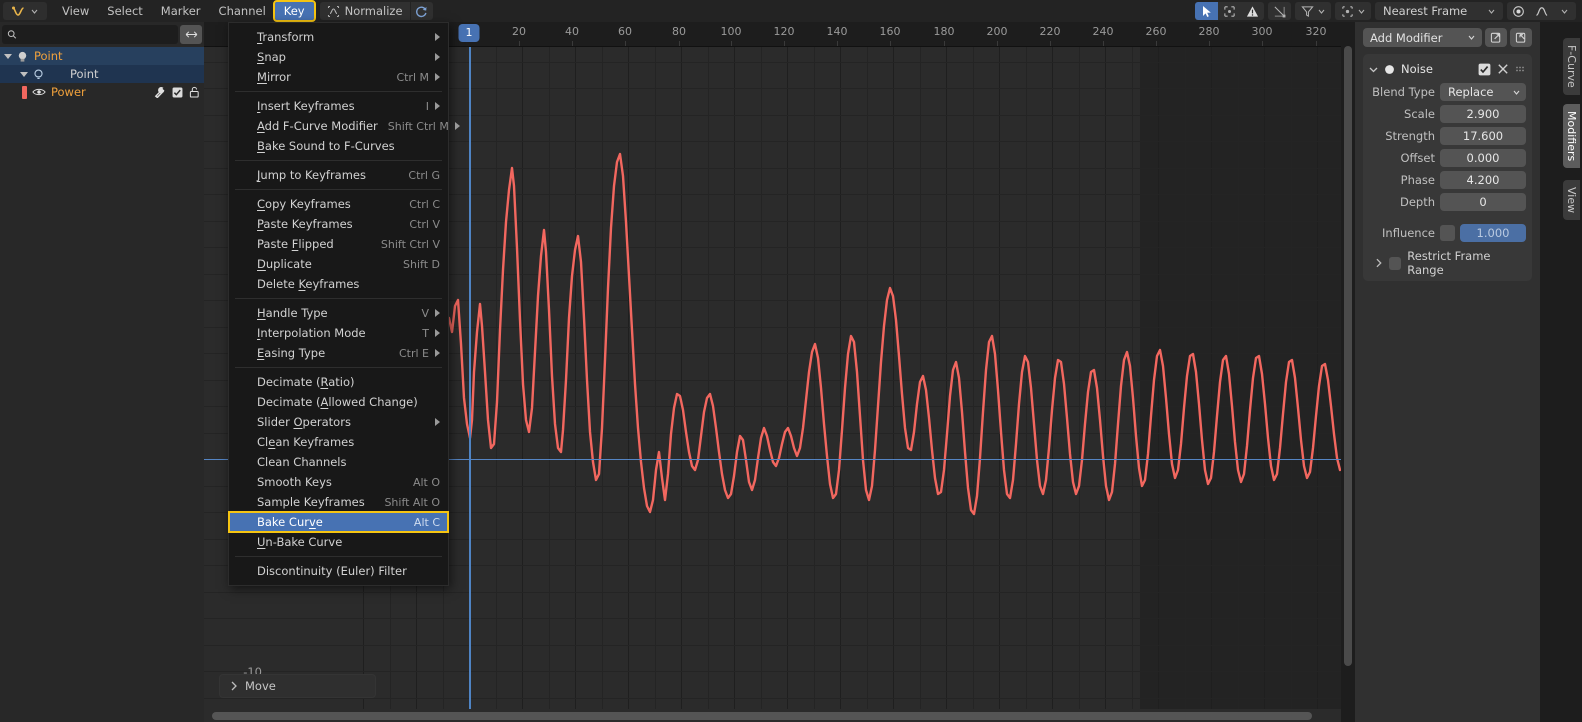 This screenshot has height=722, width=1582. What do you see at coordinates (338, 402) in the screenshot?
I see `menu-item-decimate-allowed-change: Decimate (Allowed Change)` at bounding box center [338, 402].